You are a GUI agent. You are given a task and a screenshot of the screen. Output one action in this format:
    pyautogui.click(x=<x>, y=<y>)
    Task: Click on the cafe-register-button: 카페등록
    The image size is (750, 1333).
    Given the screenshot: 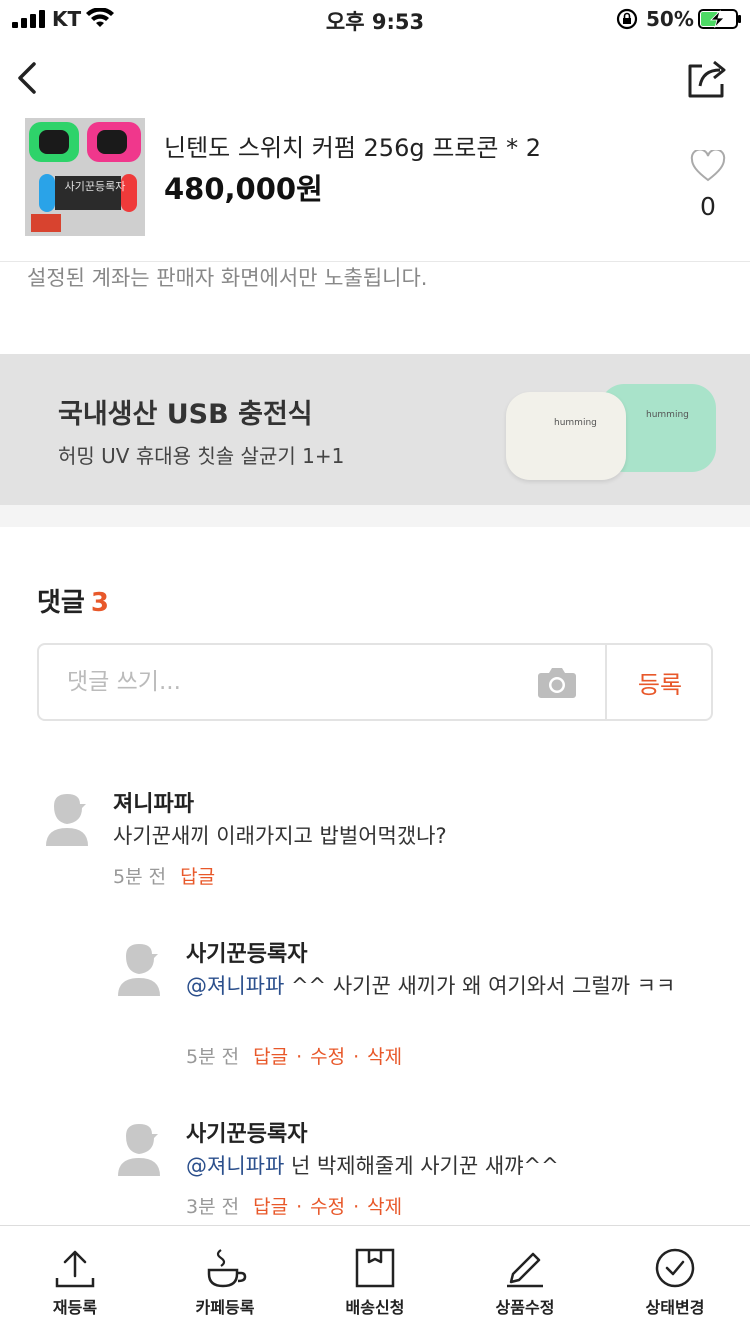 What is the action you would take?
    pyautogui.click(x=225, y=1279)
    